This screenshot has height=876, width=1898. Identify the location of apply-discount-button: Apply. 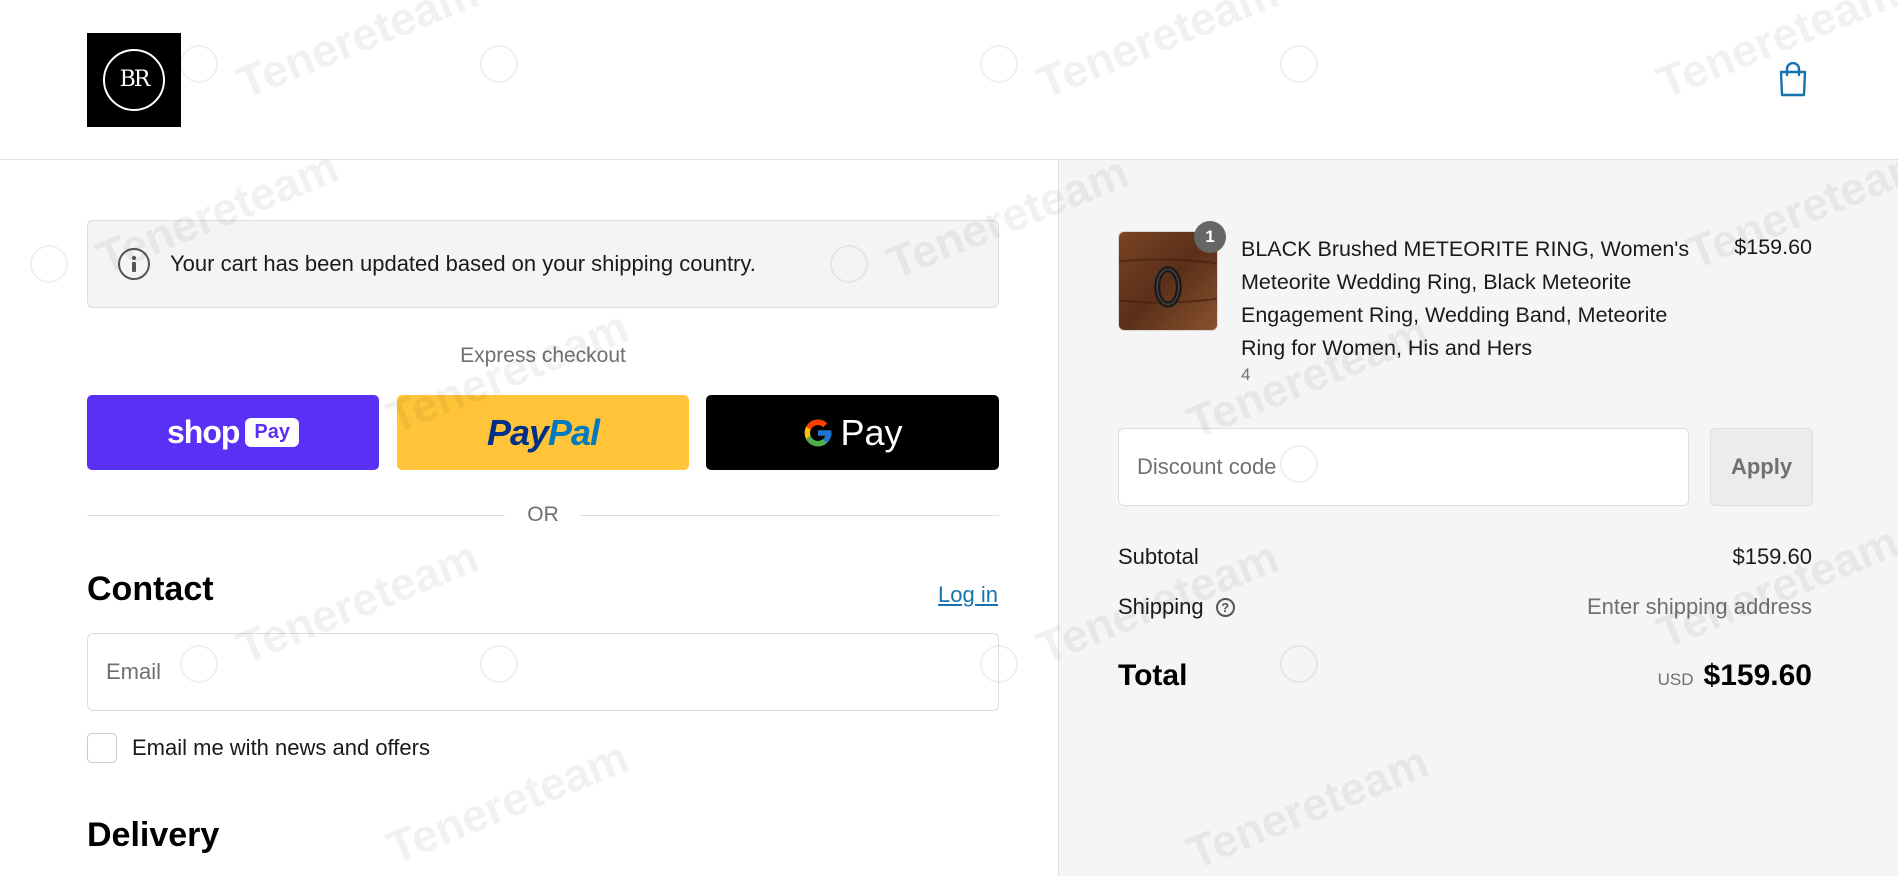
(1761, 467).